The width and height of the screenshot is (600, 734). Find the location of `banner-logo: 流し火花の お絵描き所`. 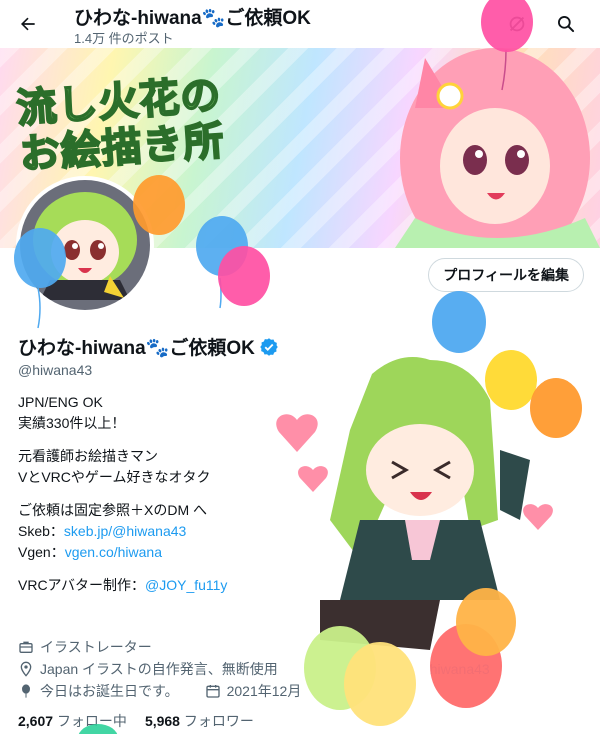

banner-logo: 流し火花の お絵描き所 is located at coordinates (137, 124).